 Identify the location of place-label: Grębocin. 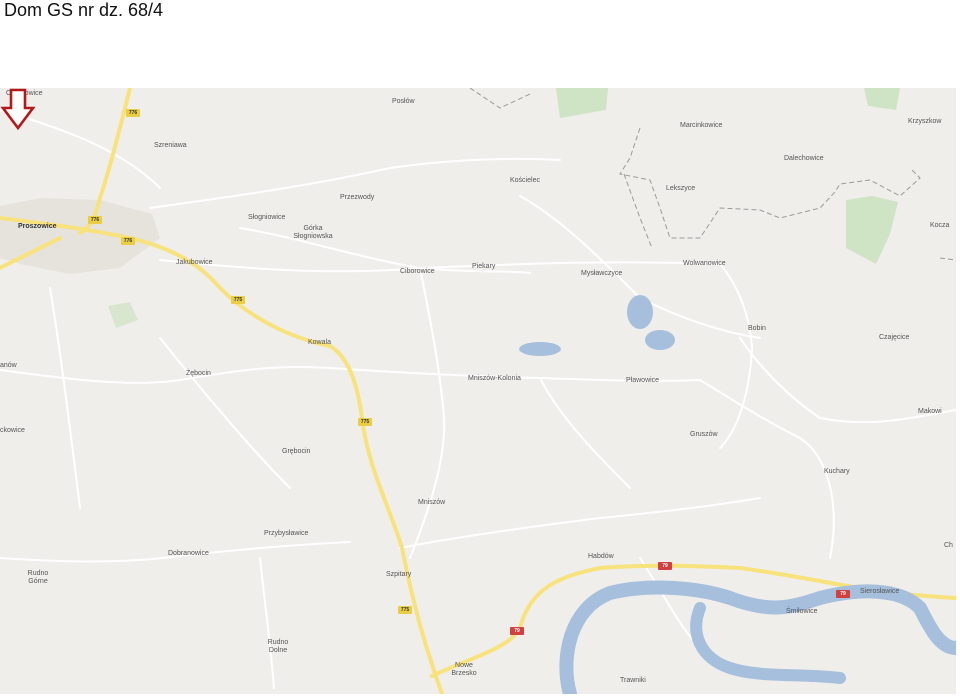
(296, 451).